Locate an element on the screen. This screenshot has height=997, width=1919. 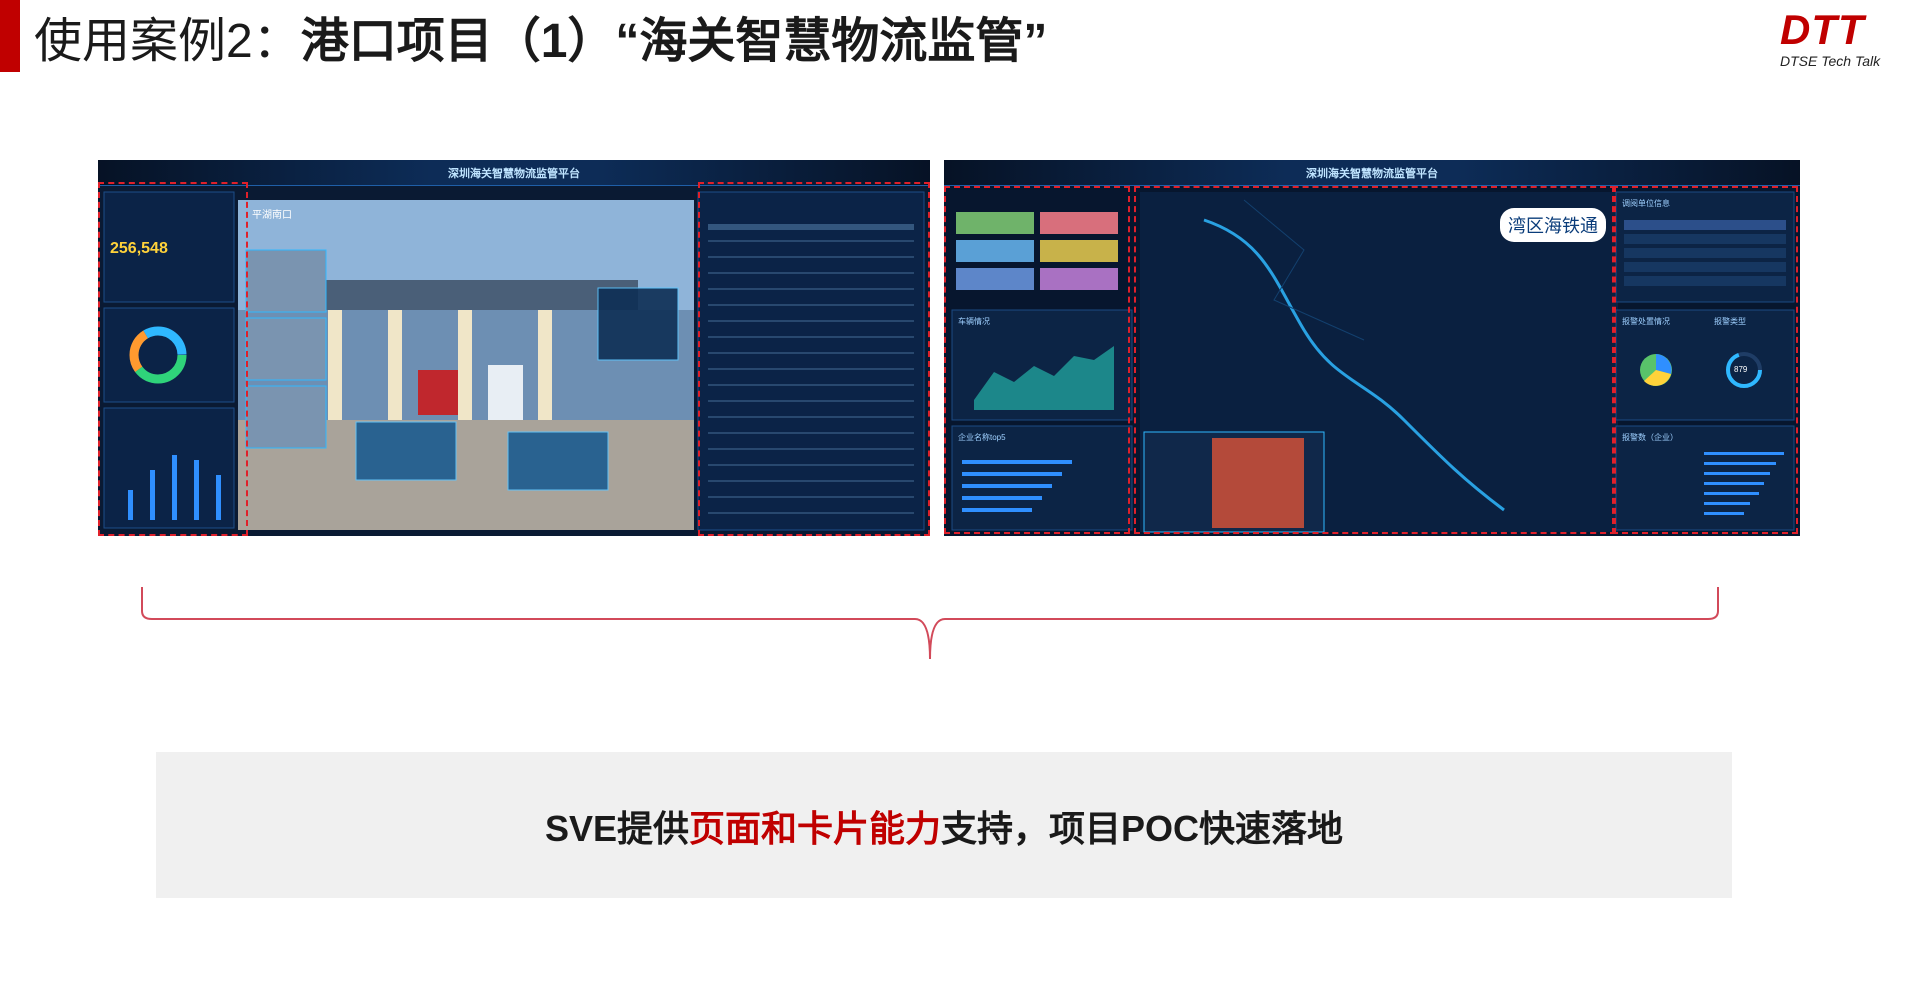
highlight-map is located at coordinates (1375, 360).